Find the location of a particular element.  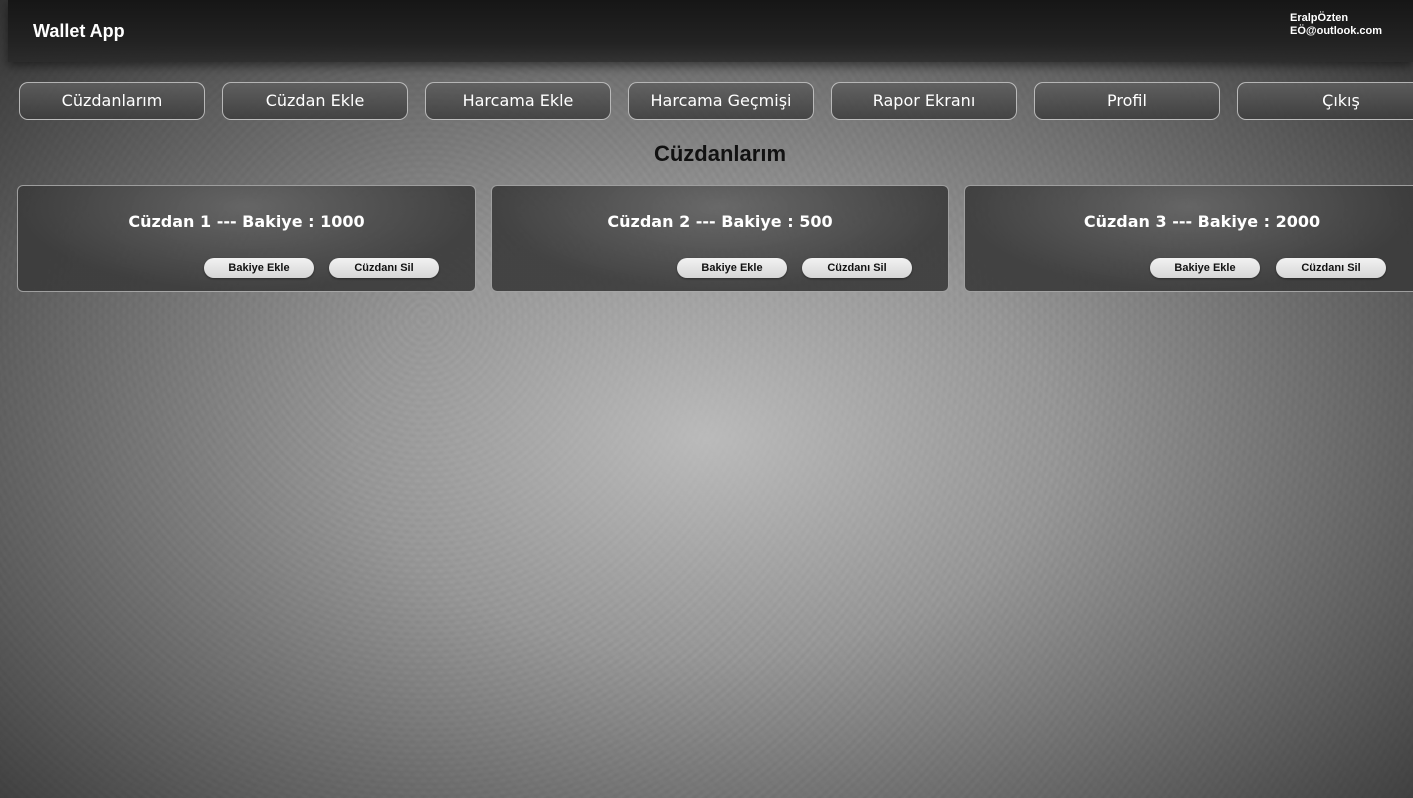

app-header: Wallet App EralpÖzten EÖ@outlook.com is located at coordinates (710, 31).